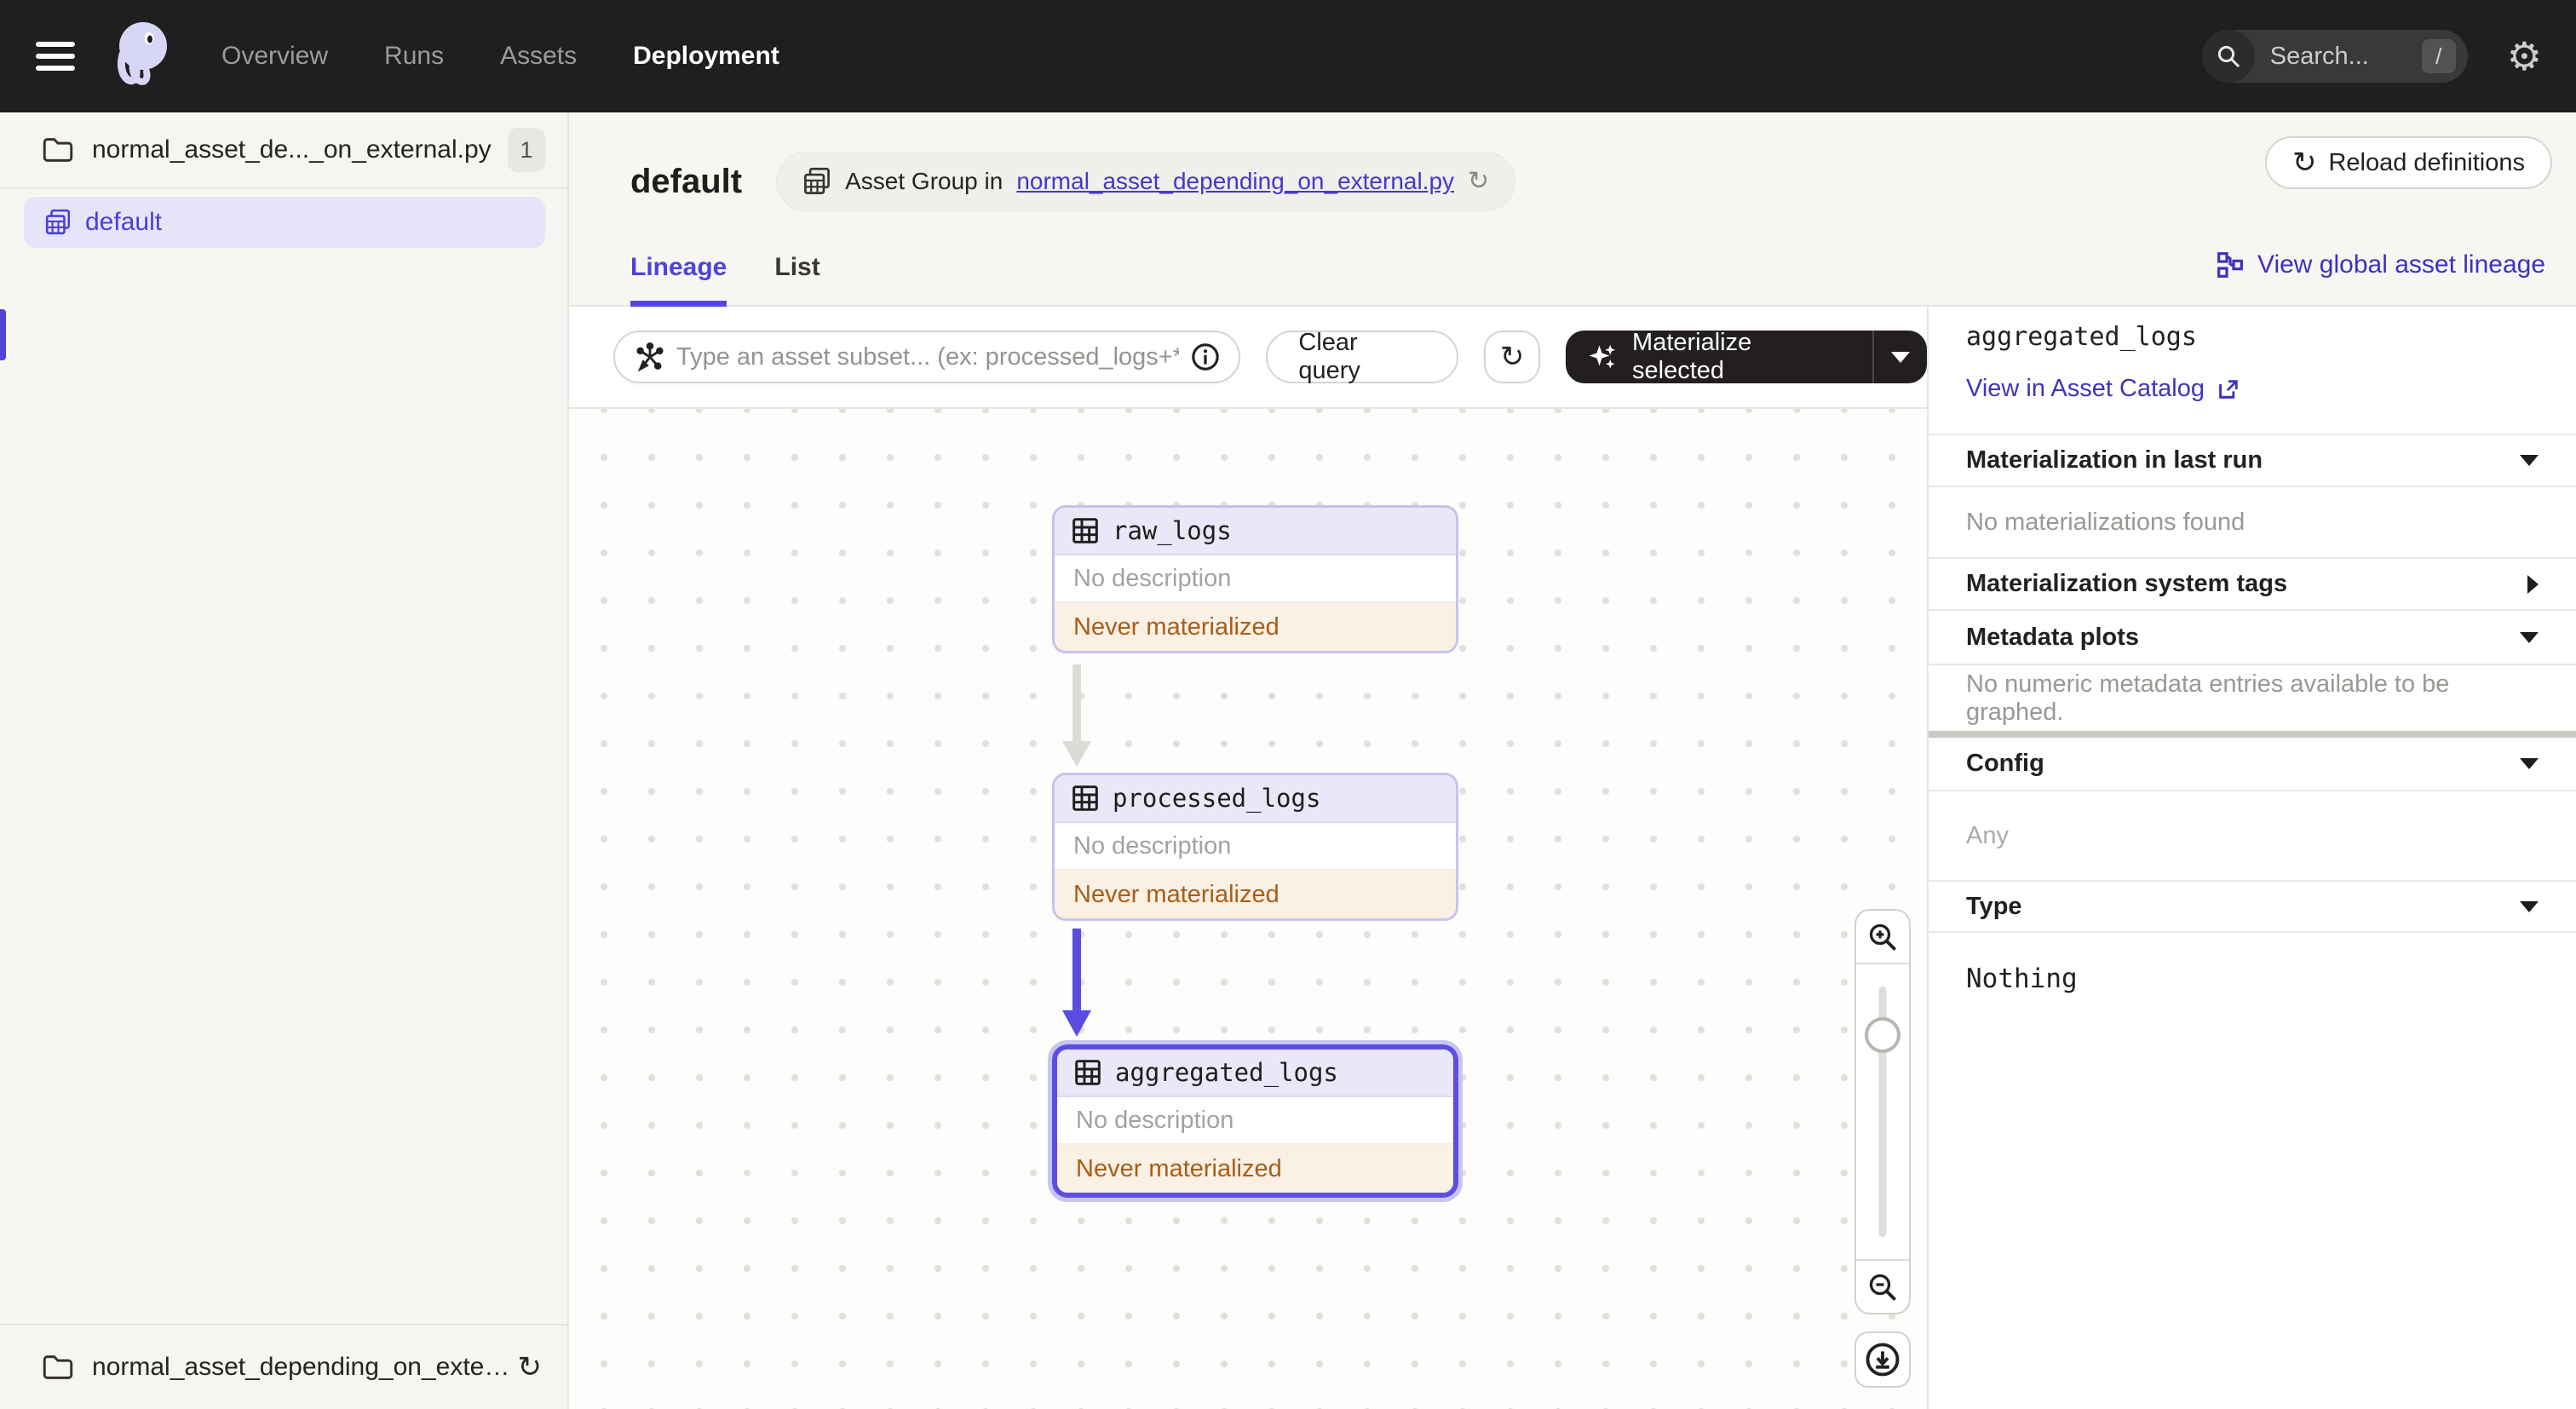 Image resolution: width=2576 pixels, height=1409 pixels. What do you see at coordinates (1362, 356) in the screenshot?
I see `clear-query-button: Clear query` at bounding box center [1362, 356].